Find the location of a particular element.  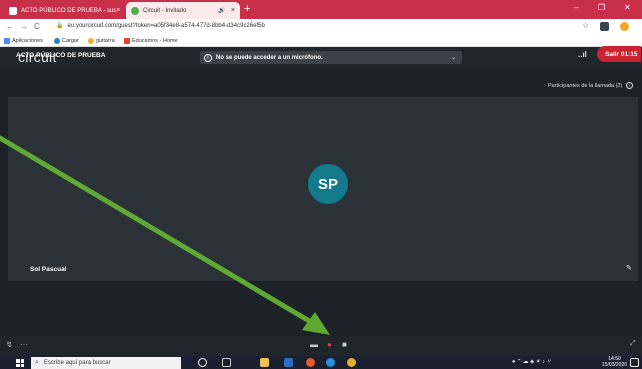

call-transfer-icon: ↯ is located at coordinates (9, 344).